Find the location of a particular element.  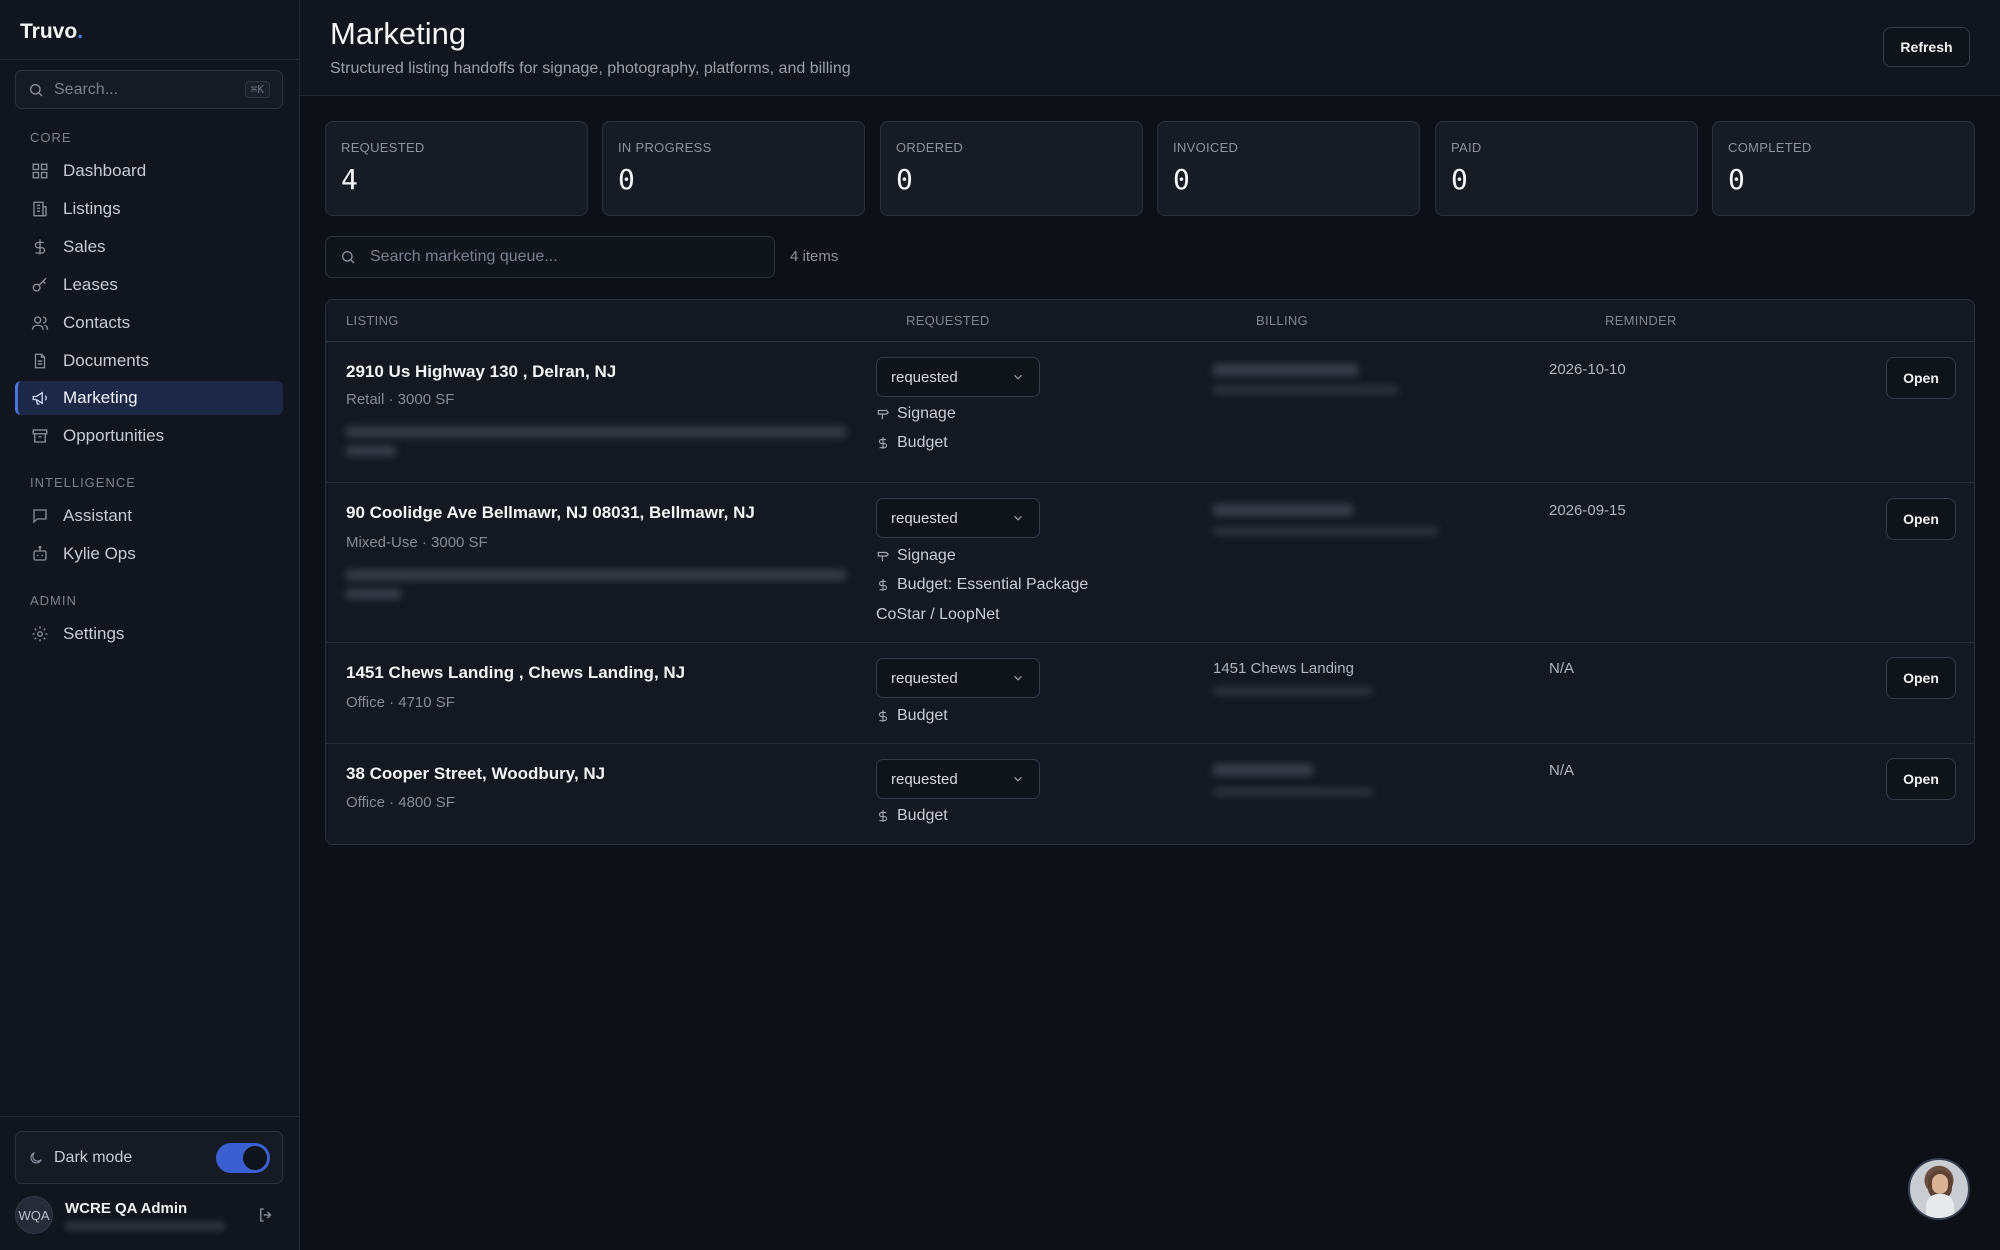

sidebar-item-marketing: Marketing is located at coordinates (149, 398).